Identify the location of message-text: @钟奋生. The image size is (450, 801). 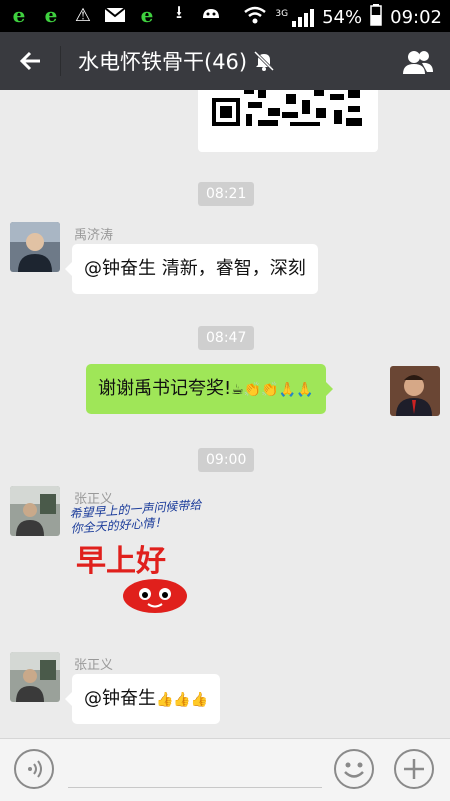
(120, 698).